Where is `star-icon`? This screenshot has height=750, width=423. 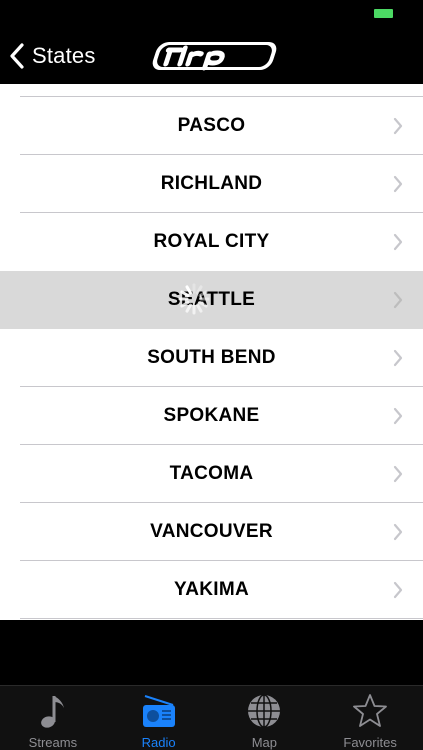
star-icon is located at coordinates (370, 710).